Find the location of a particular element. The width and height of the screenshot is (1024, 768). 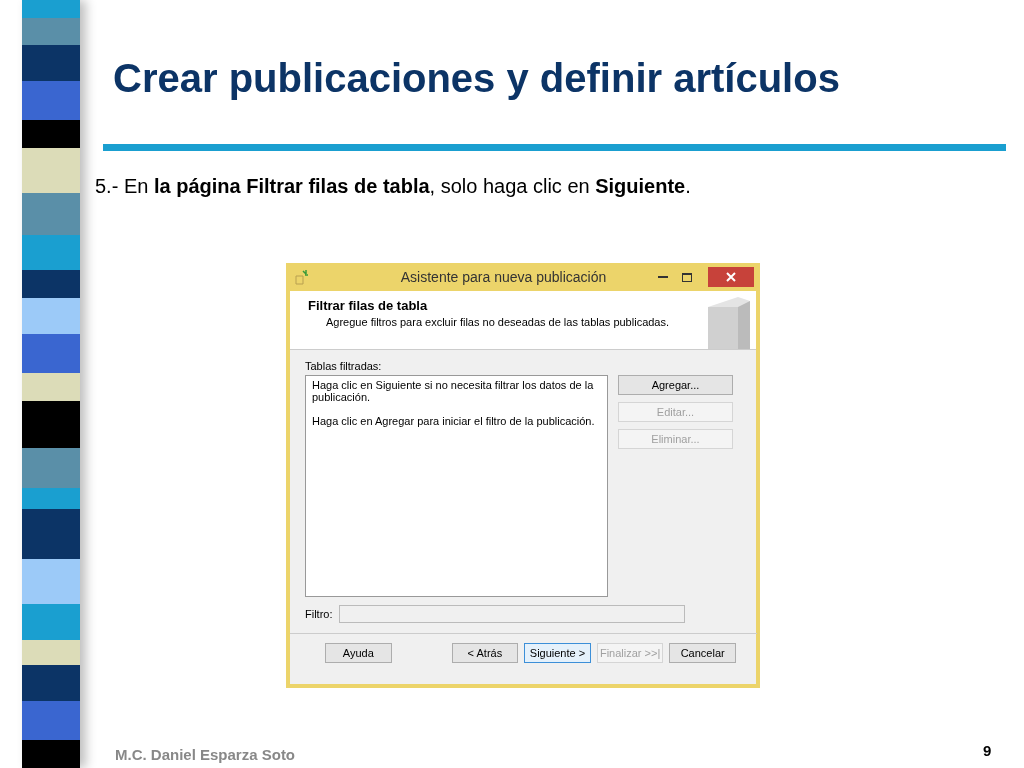

minimize-icon is located at coordinates (663, 277).